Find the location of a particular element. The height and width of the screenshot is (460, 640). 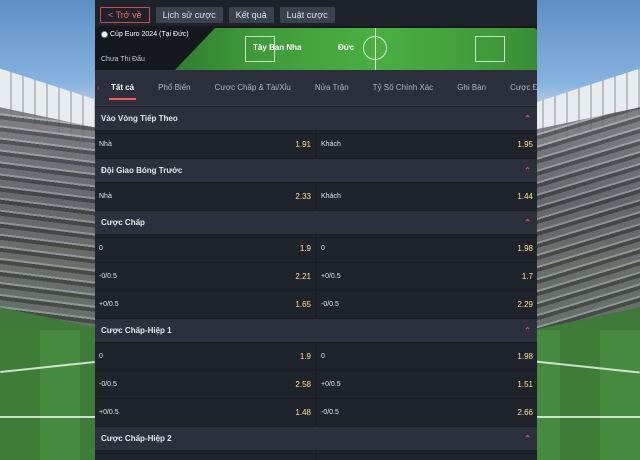

odds-cell: Nhà 1.91 is located at coordinates (205, 144).